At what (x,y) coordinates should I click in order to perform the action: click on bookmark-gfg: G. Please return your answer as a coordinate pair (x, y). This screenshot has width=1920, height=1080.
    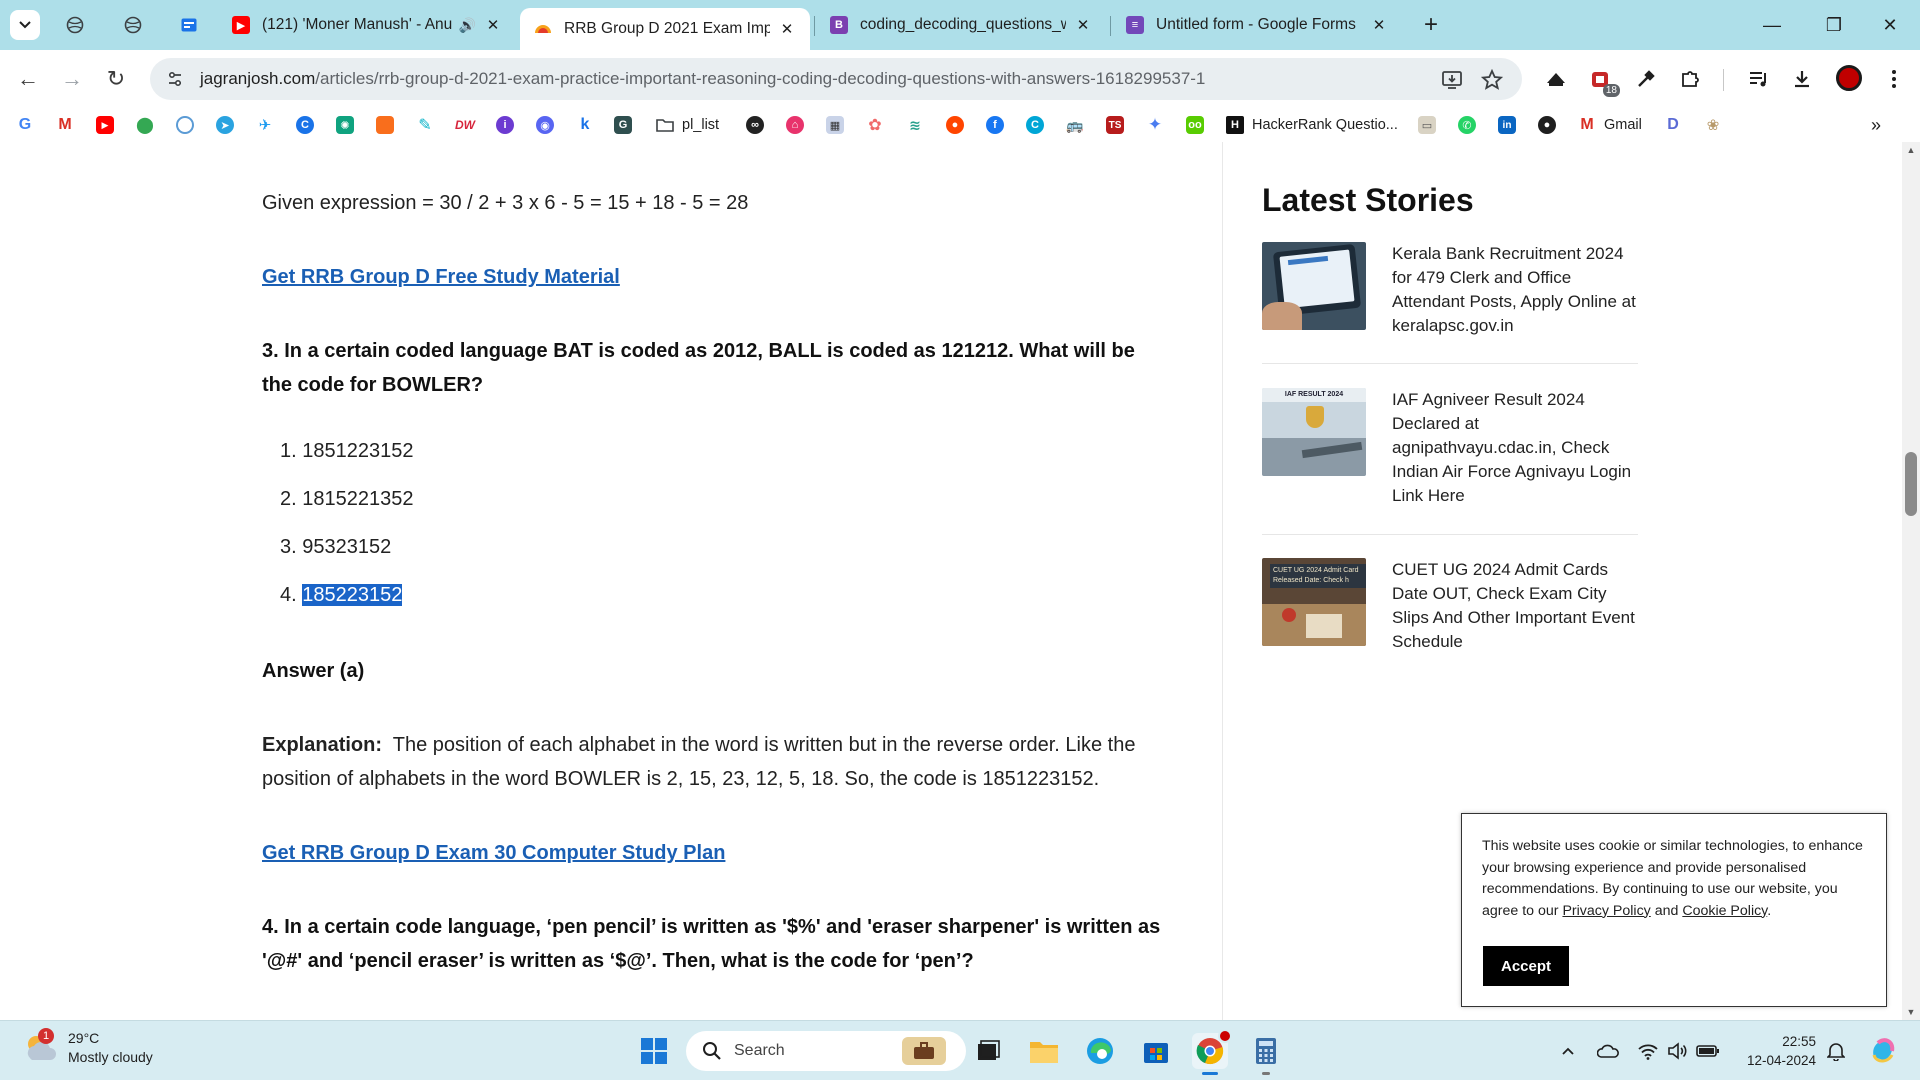
    Looking at the image, I should click on (623, 125).